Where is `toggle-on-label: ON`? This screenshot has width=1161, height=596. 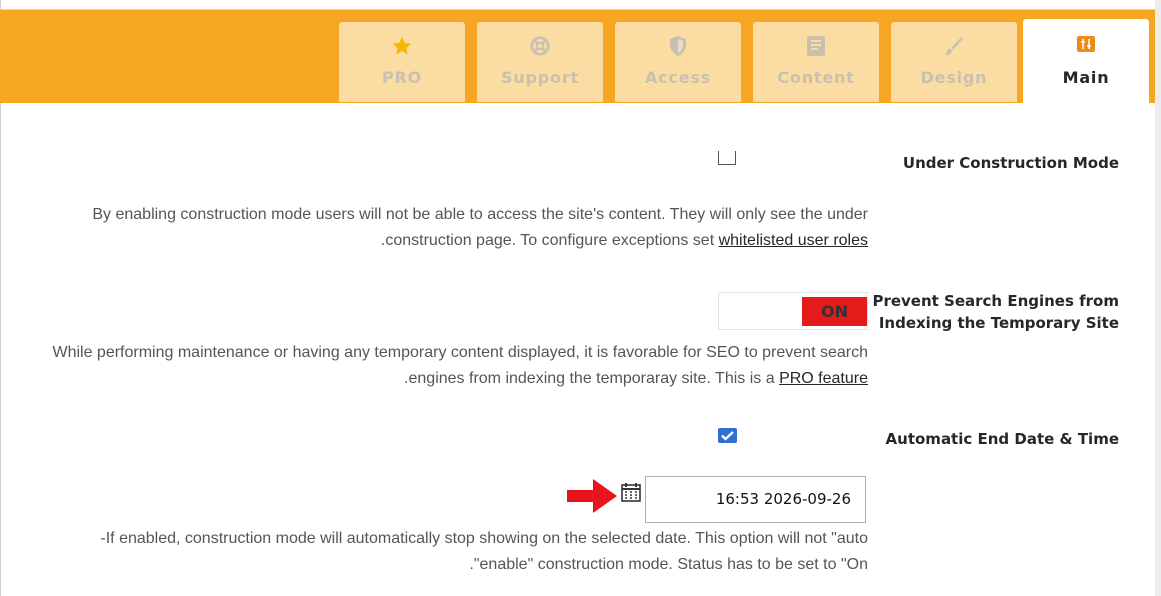 toggle-on-label: ON is located at coordinates (834, 311).